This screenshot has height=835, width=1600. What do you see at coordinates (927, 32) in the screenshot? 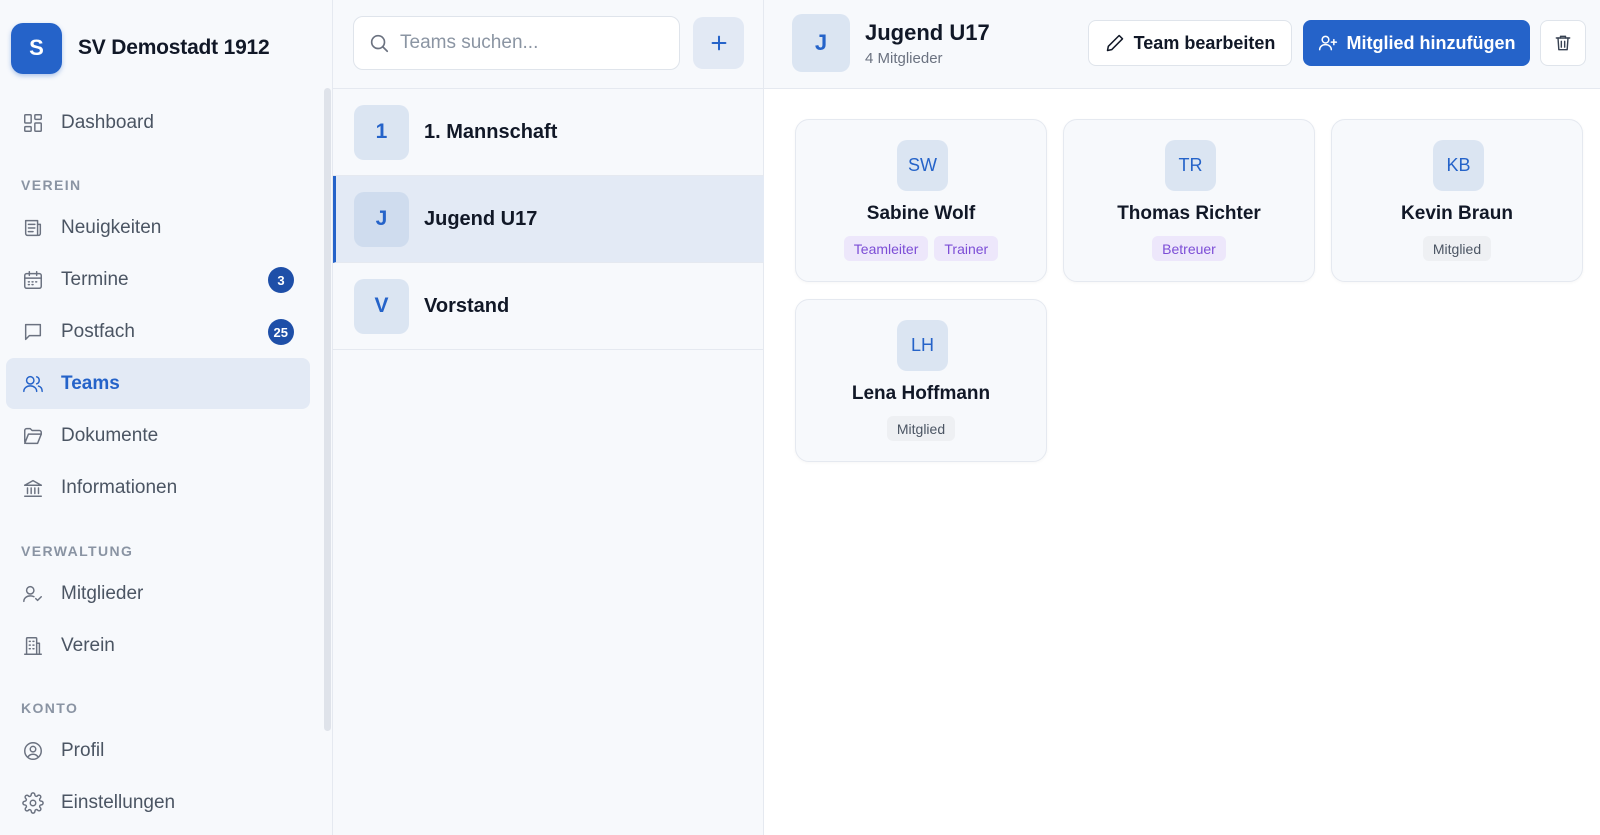
I see `team-title: Jugend U17` at bounding box center [927, 32].